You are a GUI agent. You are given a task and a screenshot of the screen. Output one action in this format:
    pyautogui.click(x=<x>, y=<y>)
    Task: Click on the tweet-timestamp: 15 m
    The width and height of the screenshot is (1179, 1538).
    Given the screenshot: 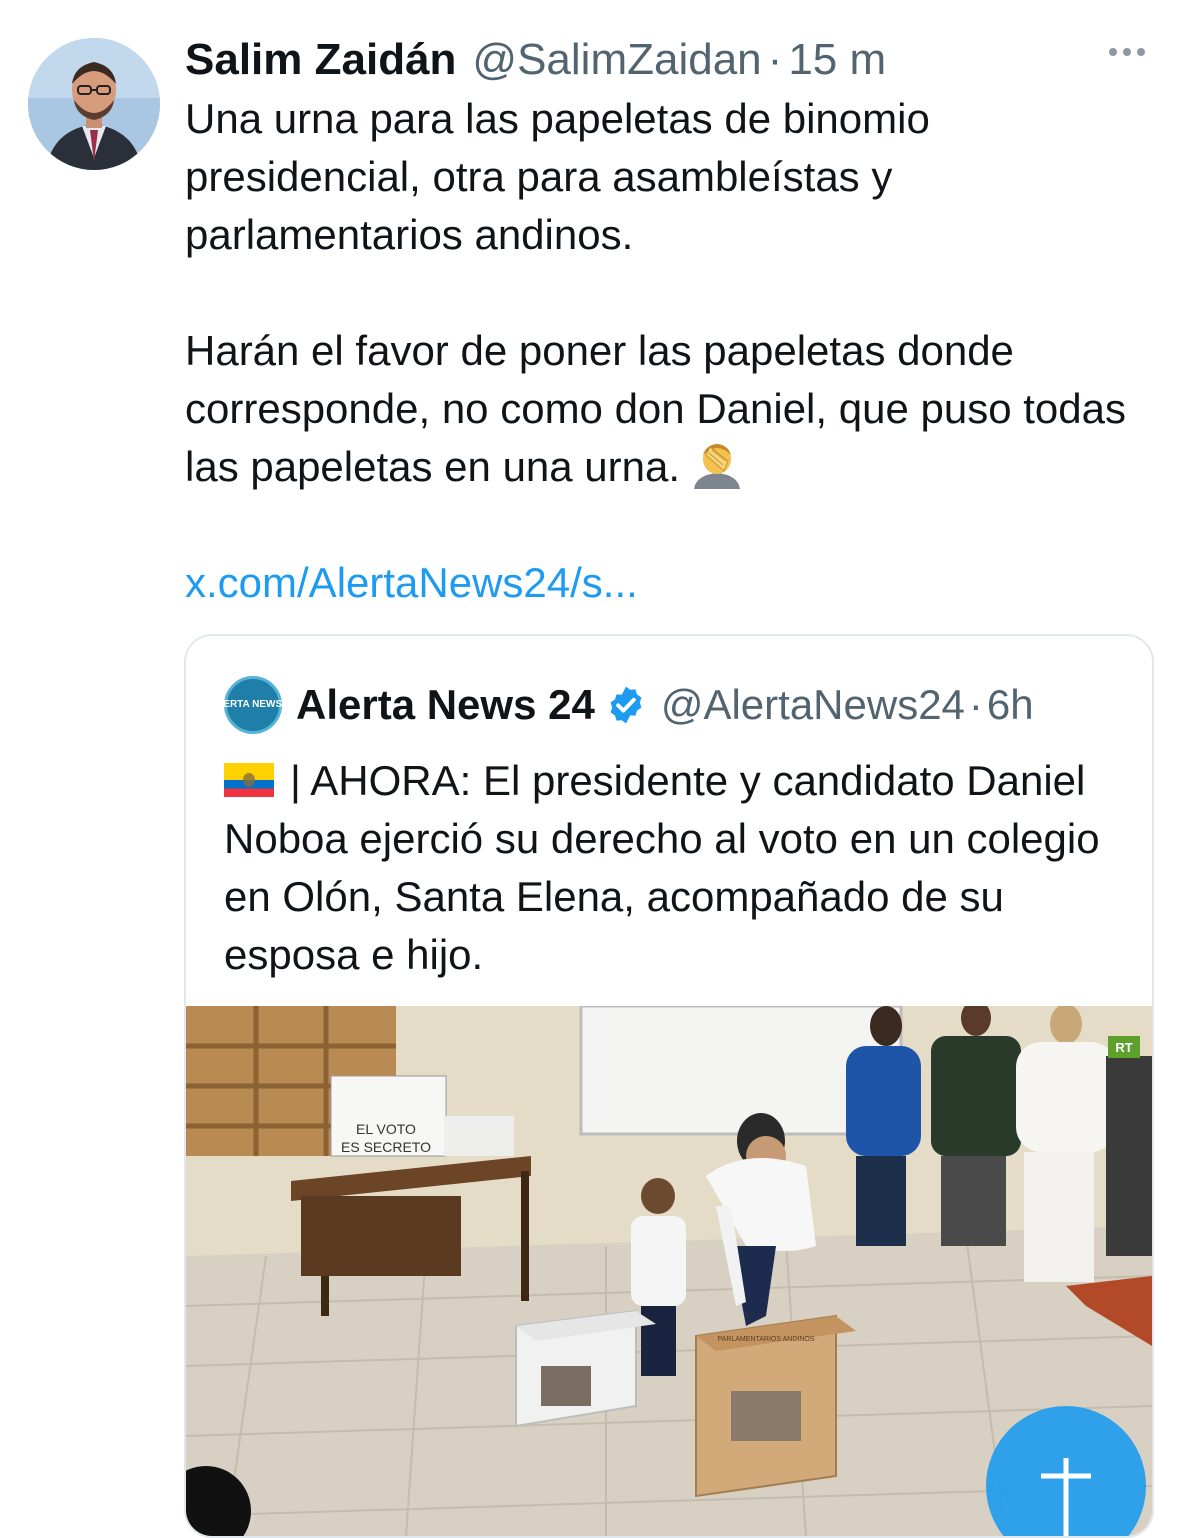 What is the action you would take?
    pyautogui.click(x=837, y=60)
    